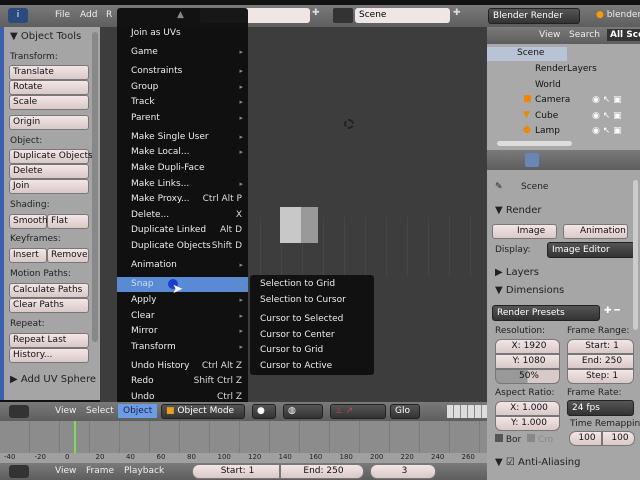  Describe the element at coordinates (144, 471) in the screenshot. I see `timeline-playback-menu: Playback` at that location.